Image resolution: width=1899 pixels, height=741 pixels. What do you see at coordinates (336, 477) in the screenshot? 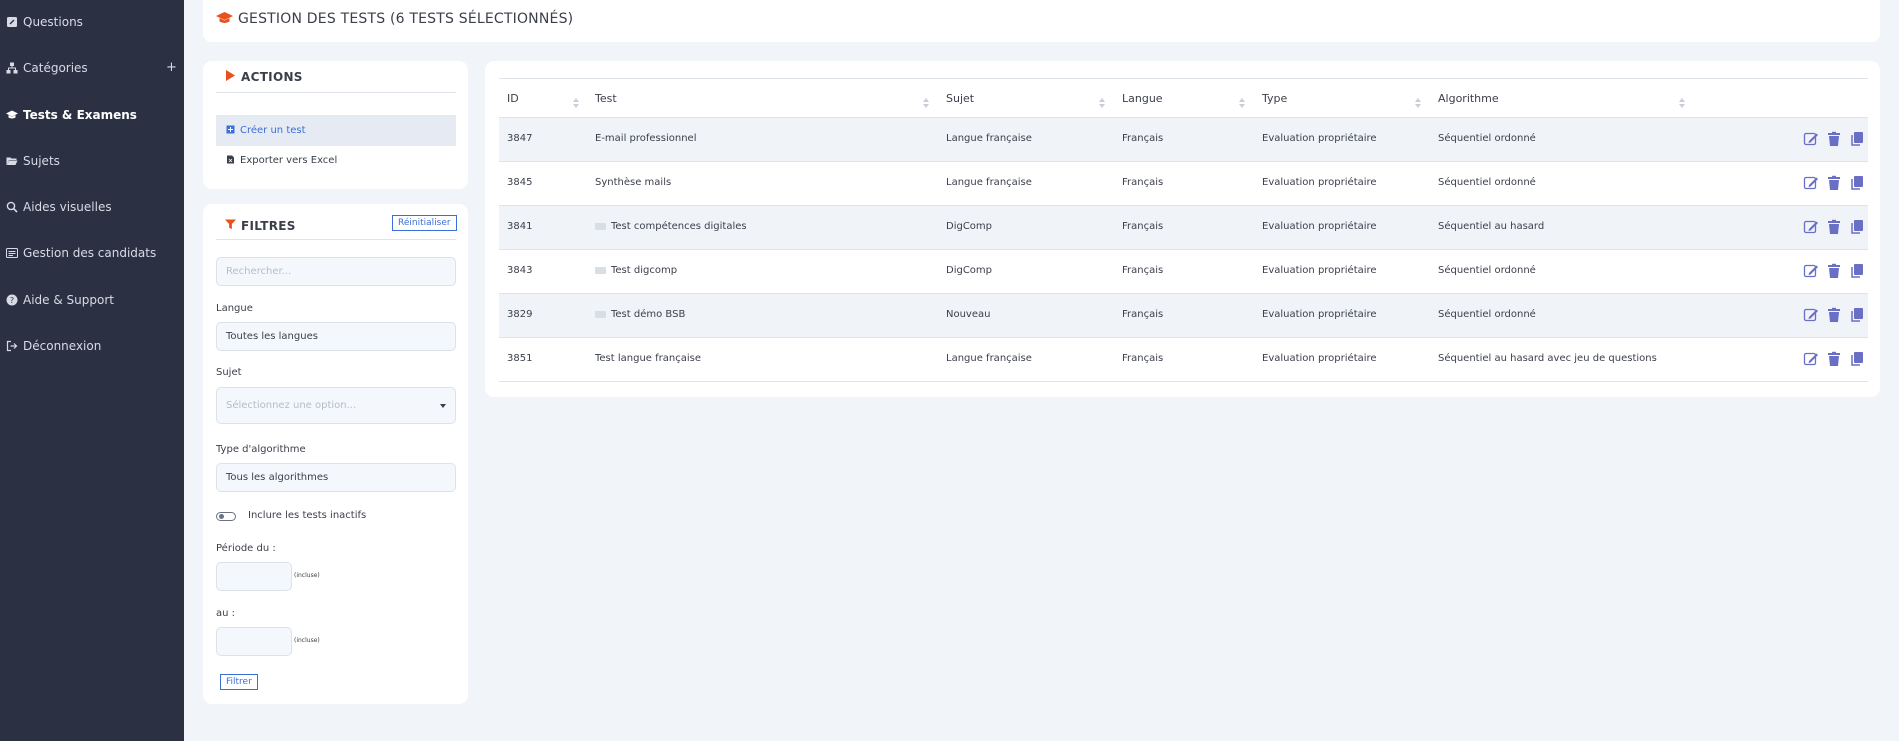
I see `algo-select: Tous les algorithmes` at bounding box center [336, 477].